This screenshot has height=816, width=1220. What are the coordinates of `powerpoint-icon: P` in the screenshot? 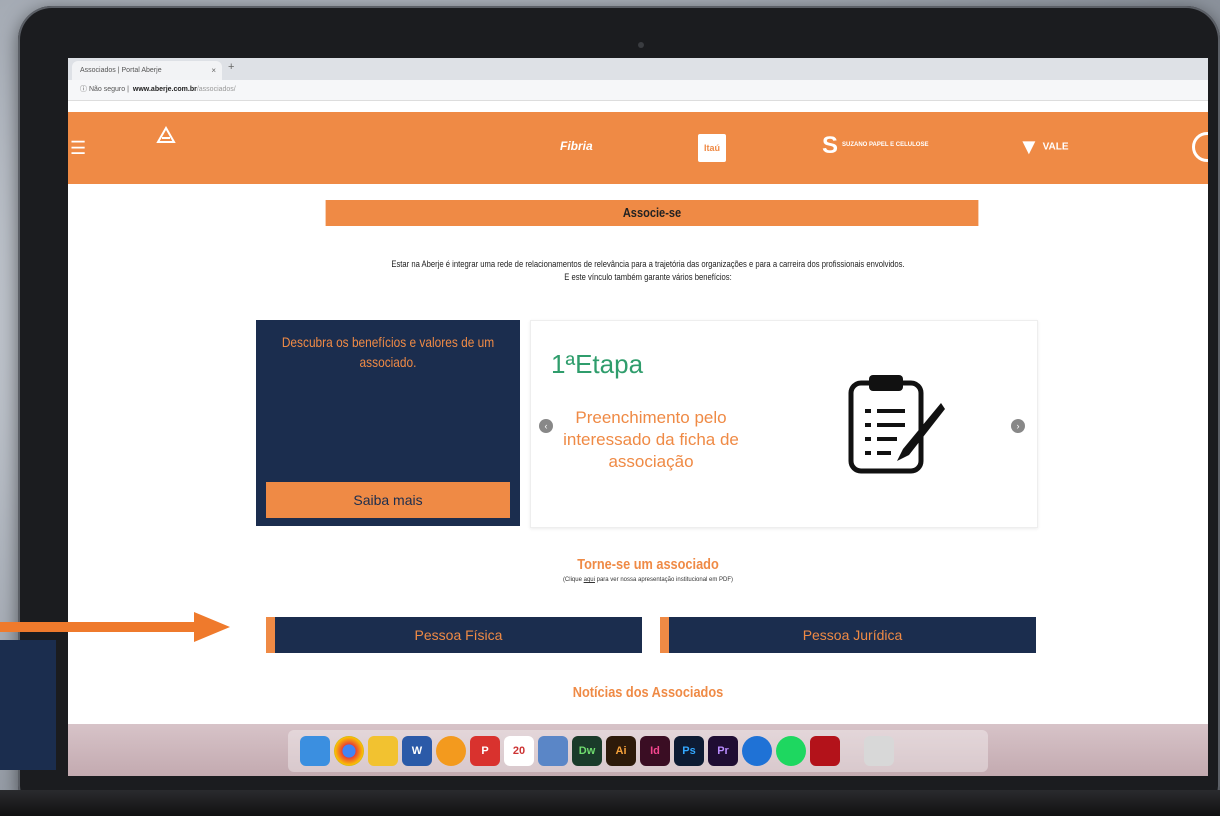 It's located at (485, 751).